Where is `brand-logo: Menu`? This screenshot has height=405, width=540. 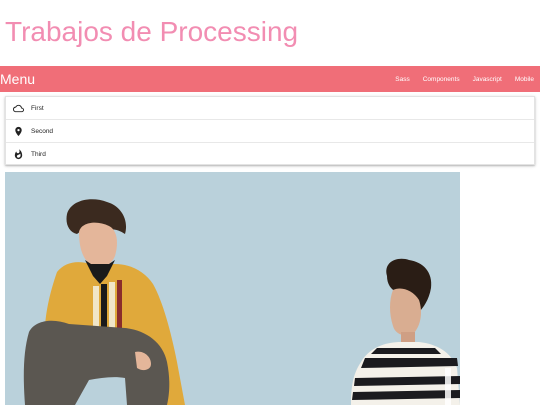
brand-logo: Menu is located at coordinates (17, 79).